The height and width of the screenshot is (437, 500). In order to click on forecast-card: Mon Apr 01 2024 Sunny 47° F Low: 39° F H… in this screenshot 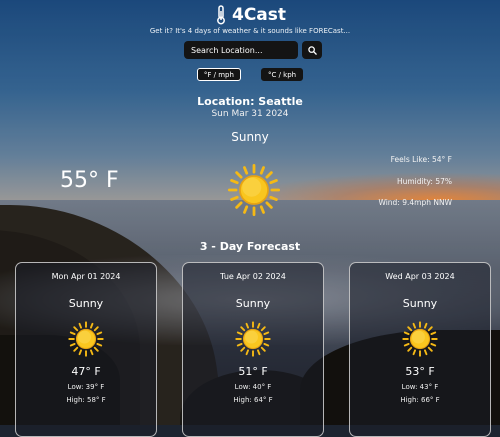, I will do `click(86, 349)`.